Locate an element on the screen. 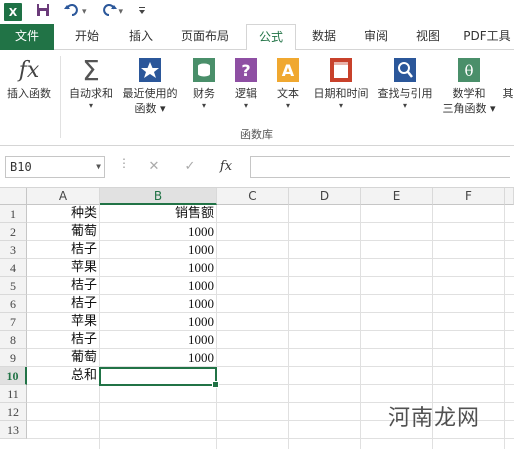 This screenshot has height=449, width=514. tab-file: 文件 is located at coordinates (27, 37).